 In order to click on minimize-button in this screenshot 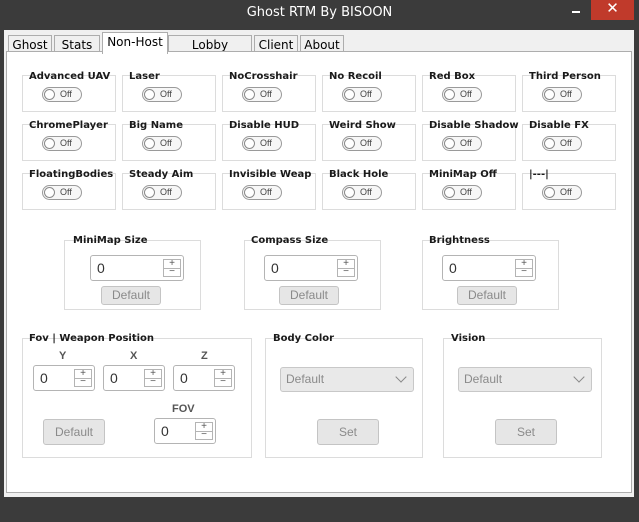, I will do `click(576, 10)`.